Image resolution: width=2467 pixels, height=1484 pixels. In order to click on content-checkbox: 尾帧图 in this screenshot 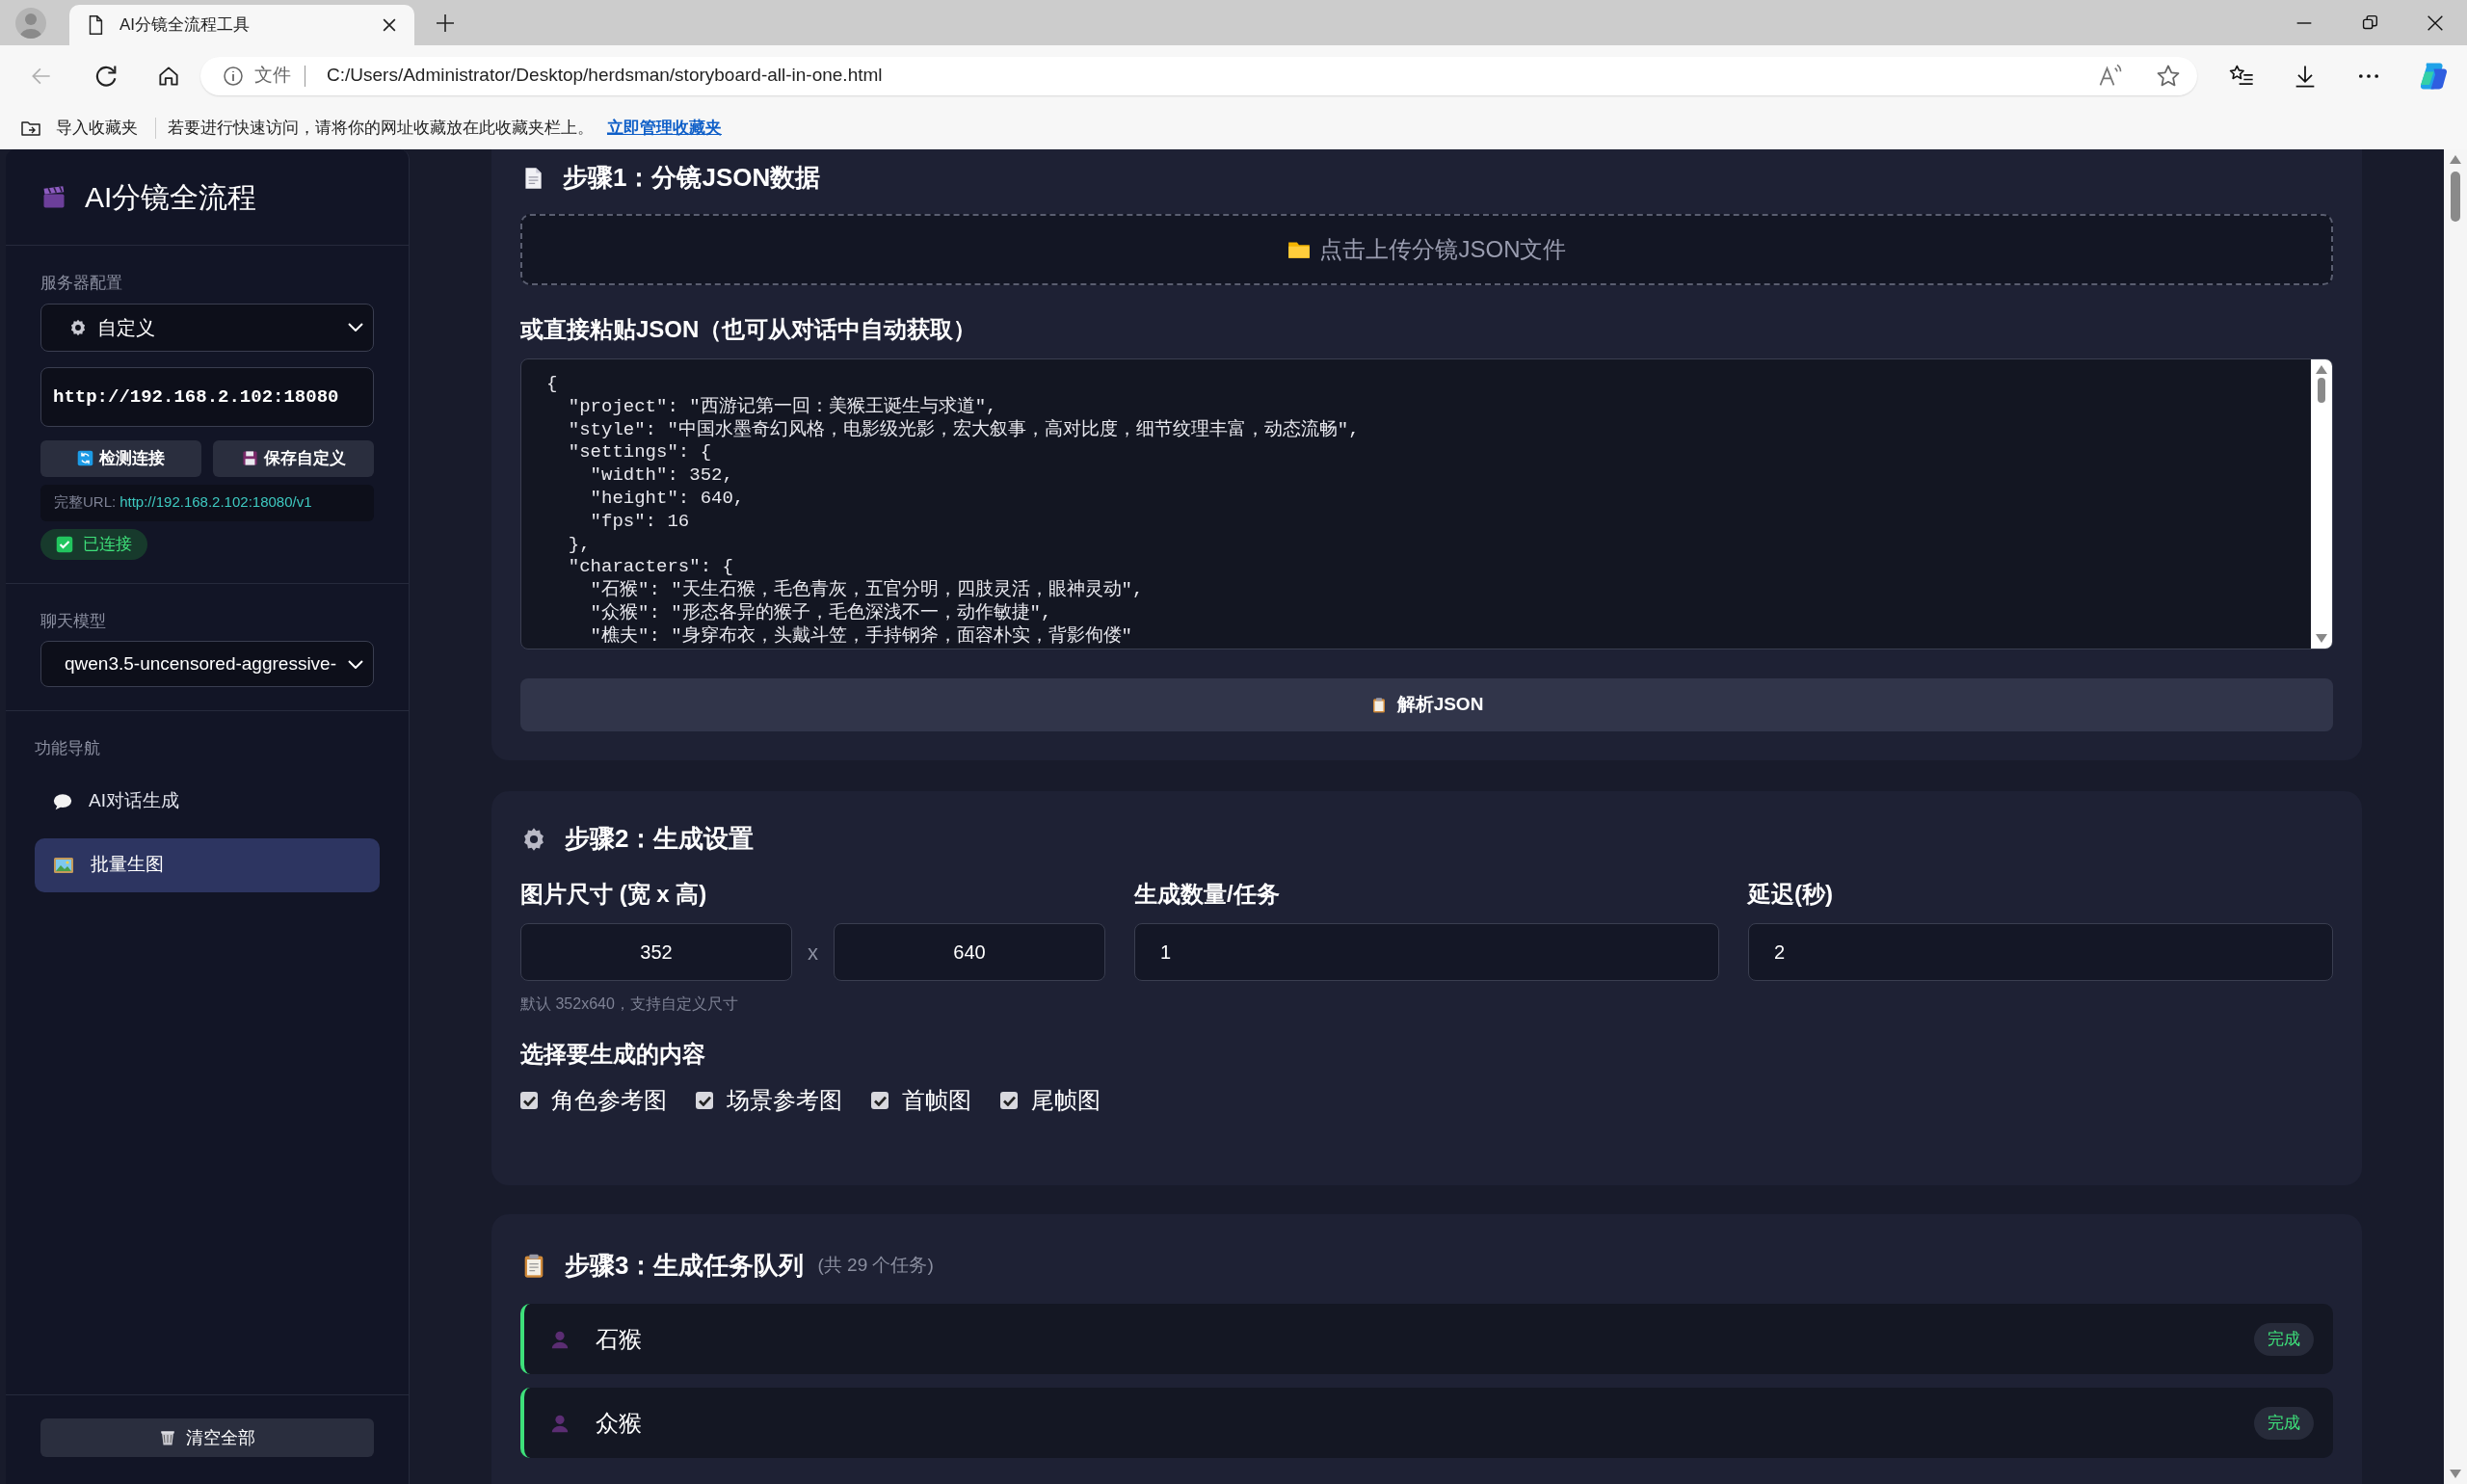, I will do `click(1050, 1100)`.